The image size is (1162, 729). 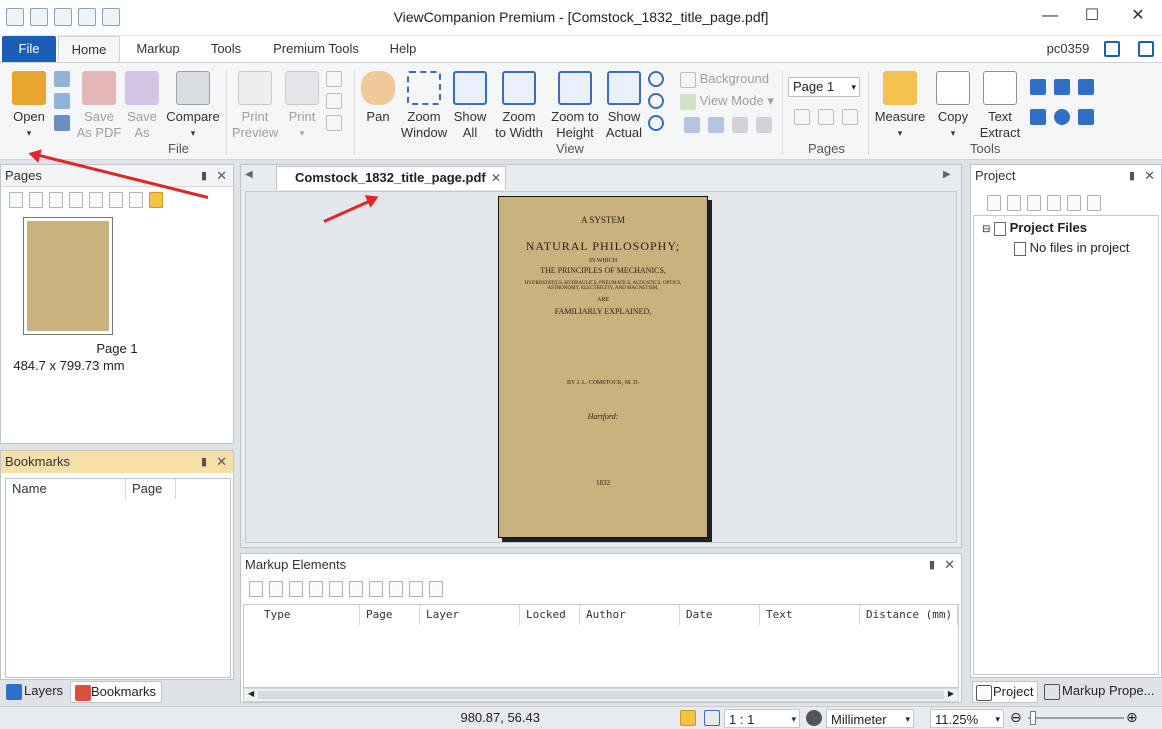 I want to click on print-preview-button: Print Preview, so click(x=255, y=106).